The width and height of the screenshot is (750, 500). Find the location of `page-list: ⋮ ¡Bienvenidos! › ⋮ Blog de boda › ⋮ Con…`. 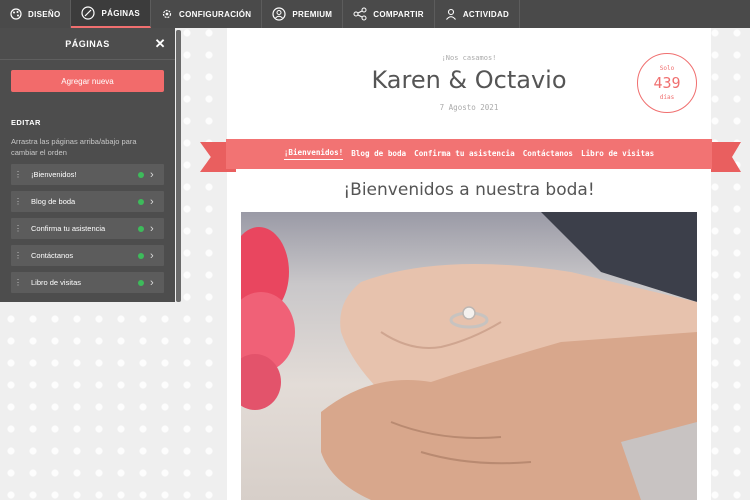

page-list: ⋮ ¡Bienvenidos! › ⋮ Blog de boda › ⋮ Con… is located at coordinates (87, 231).